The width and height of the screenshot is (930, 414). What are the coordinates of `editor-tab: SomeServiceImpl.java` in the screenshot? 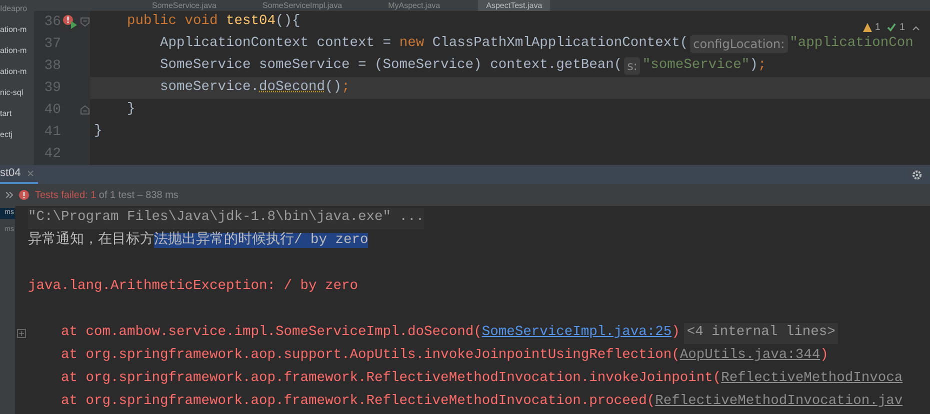 It's located at (302, 5).